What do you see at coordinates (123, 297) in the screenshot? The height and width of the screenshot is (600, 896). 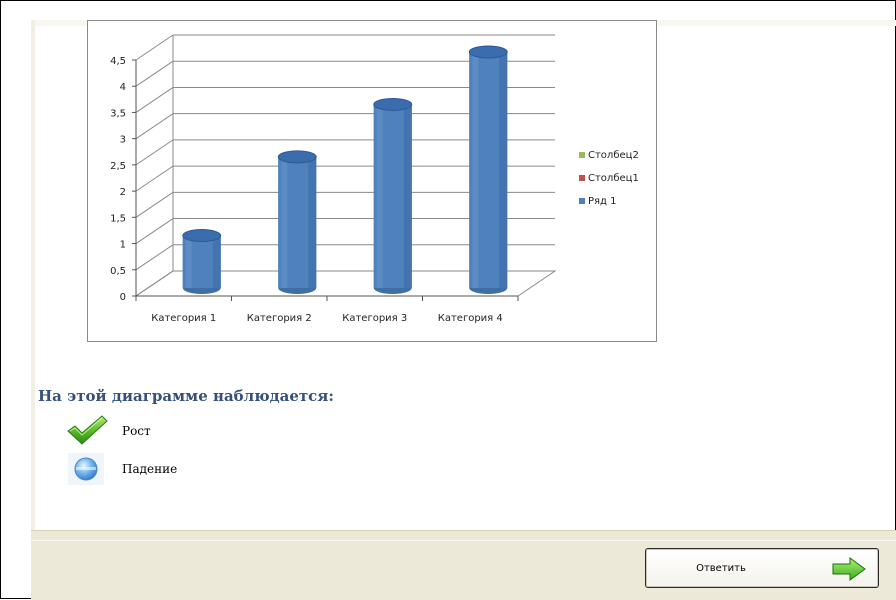 I see `y-tick-label: 0` at bounding box center [123, 297].